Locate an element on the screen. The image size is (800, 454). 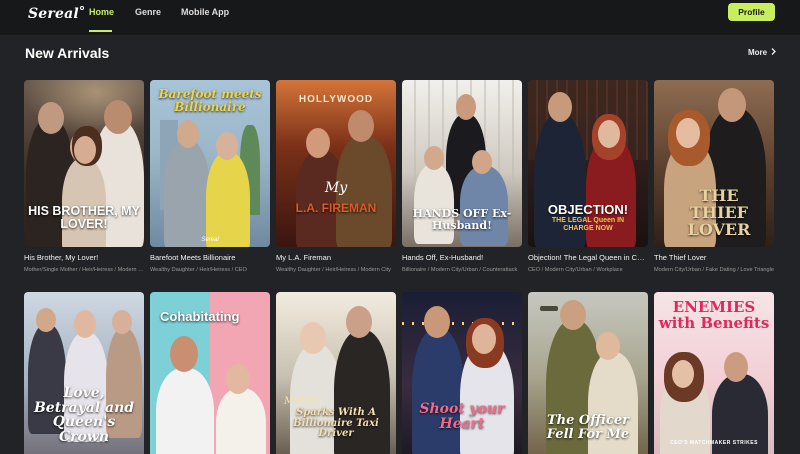
cover-title: Barefoot meets Billionaire is located at coordinates (210, 100).